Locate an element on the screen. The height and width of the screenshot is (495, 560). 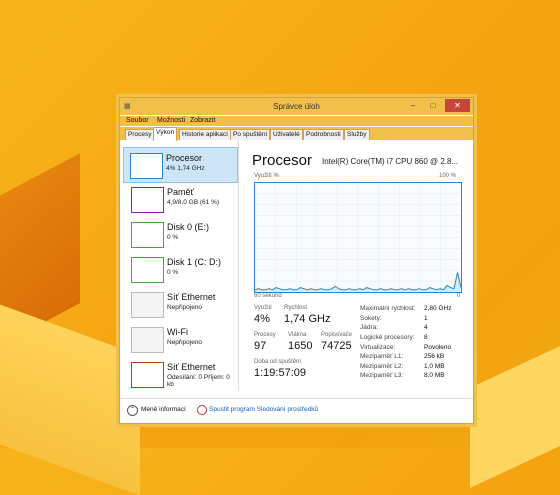
spec-value: 4 is located at coordinates (426, 327).